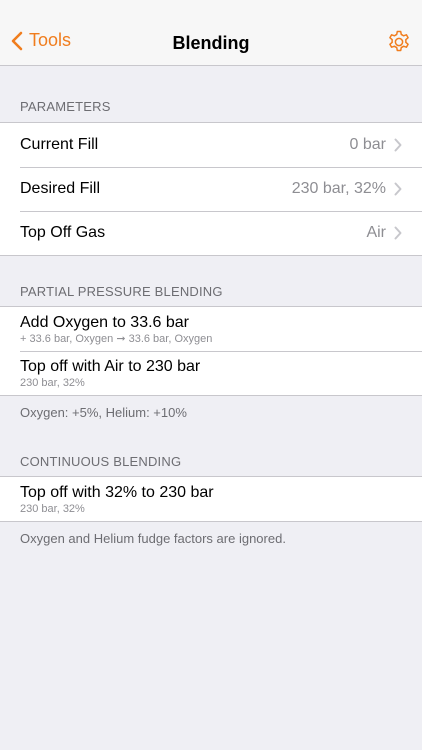  I want to click on step-detail: + 33.6 bar, Oxygen ➞ 33.6 bar, Oxygen, so click(116, 338).